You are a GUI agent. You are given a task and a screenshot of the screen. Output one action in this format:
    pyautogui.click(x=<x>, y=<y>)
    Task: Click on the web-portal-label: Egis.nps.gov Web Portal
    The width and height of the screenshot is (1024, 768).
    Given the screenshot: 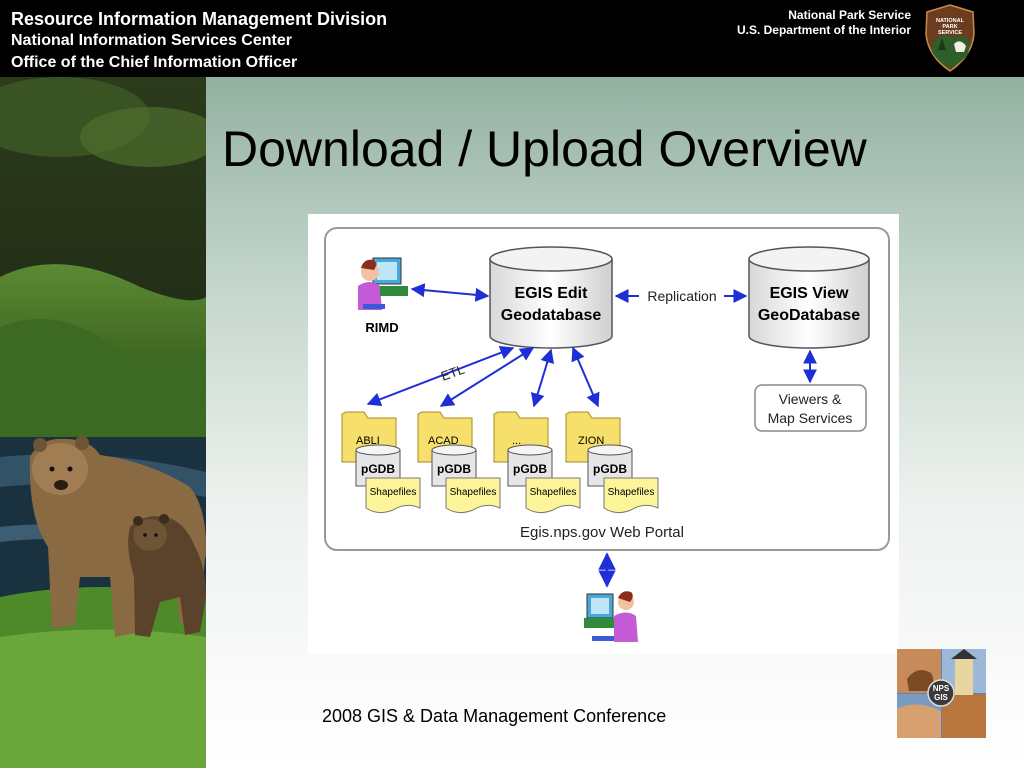 What is the action you would take?
    pyautogui.click(x=602, y=532)
    